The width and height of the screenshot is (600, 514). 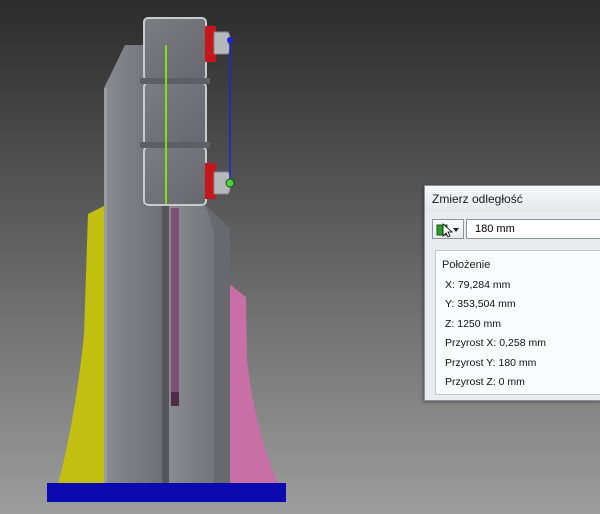 What do you see at coordinates (105, 287) in the screenshot?
I see `profile-edge-highlight` at bounding box center [105, 287].